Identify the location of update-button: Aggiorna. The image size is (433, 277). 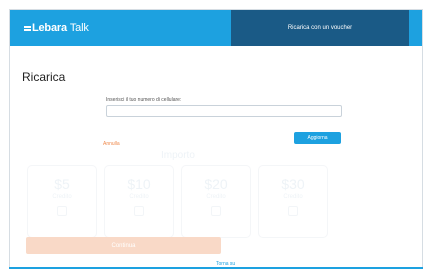
(317, 138).